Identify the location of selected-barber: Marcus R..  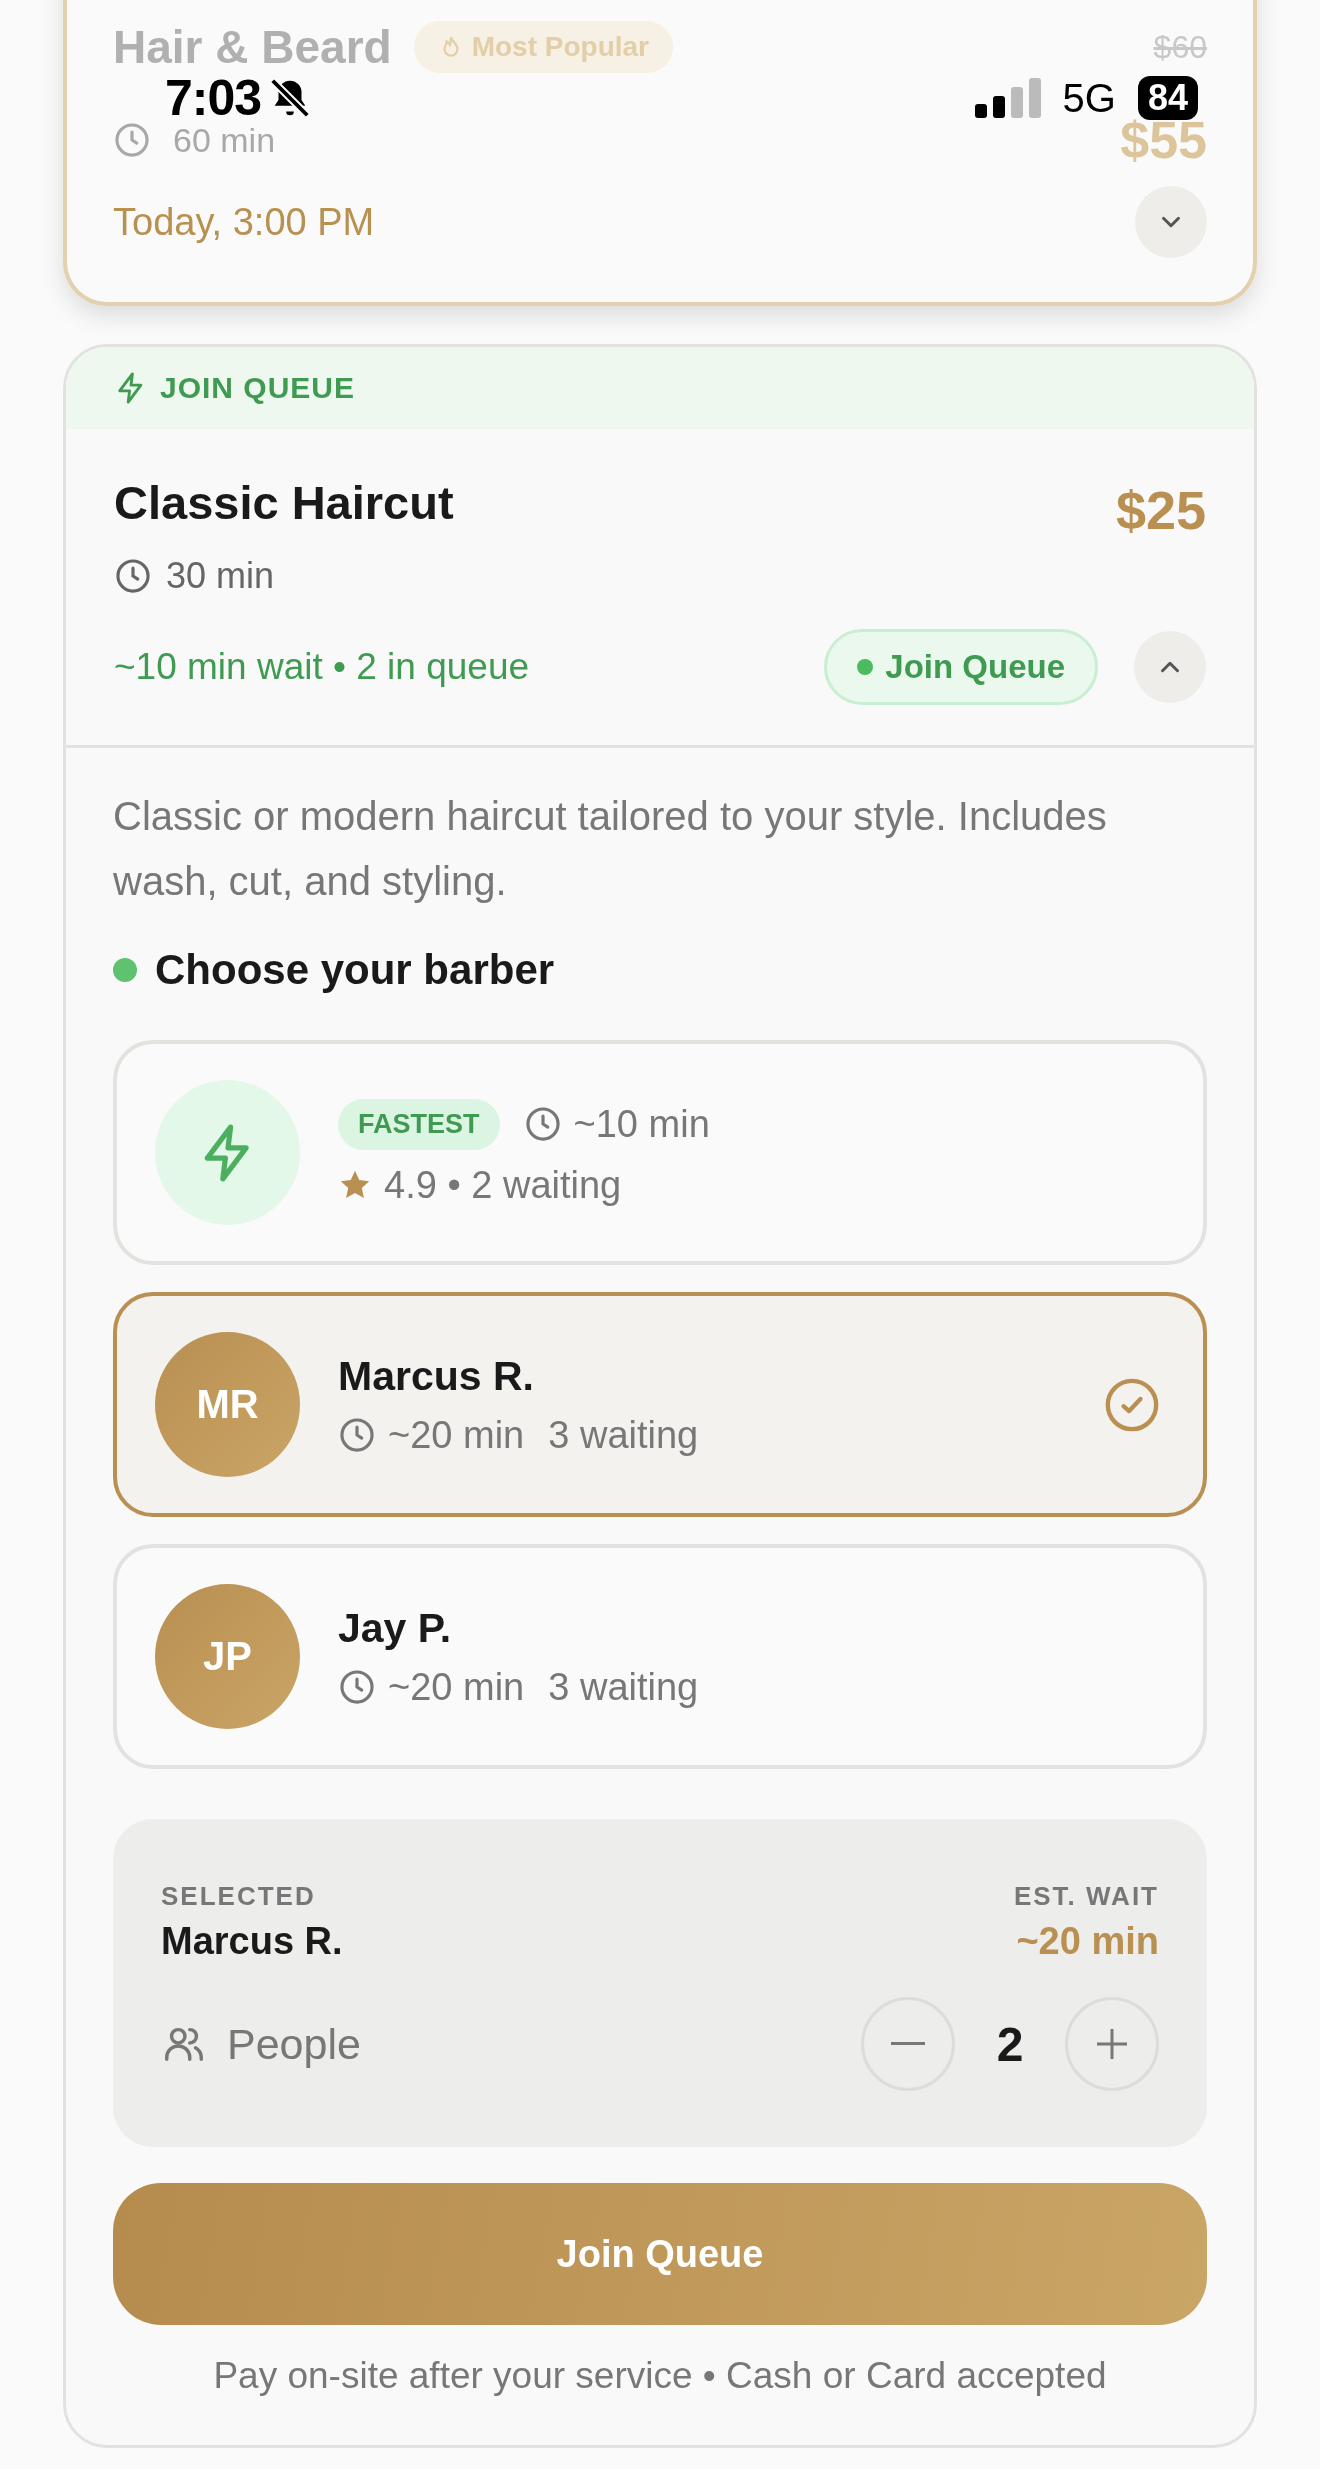
(252, 1941).